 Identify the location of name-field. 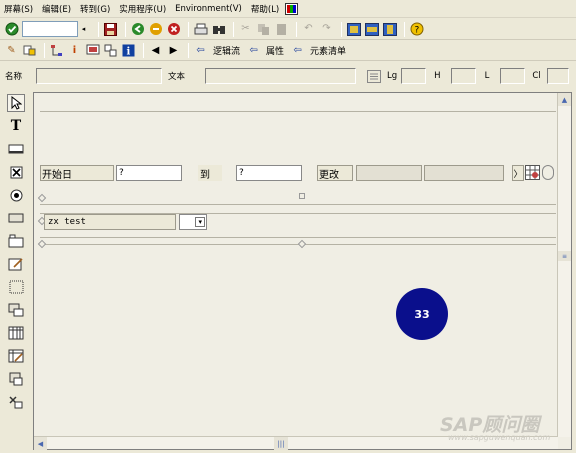
(99, 76).